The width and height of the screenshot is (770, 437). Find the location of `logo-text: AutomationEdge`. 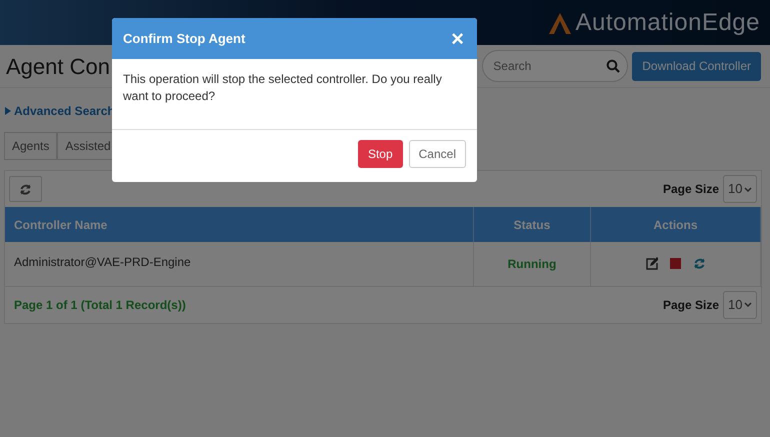

logo-text: AutomationEdge is located at coordinates (668, 22).